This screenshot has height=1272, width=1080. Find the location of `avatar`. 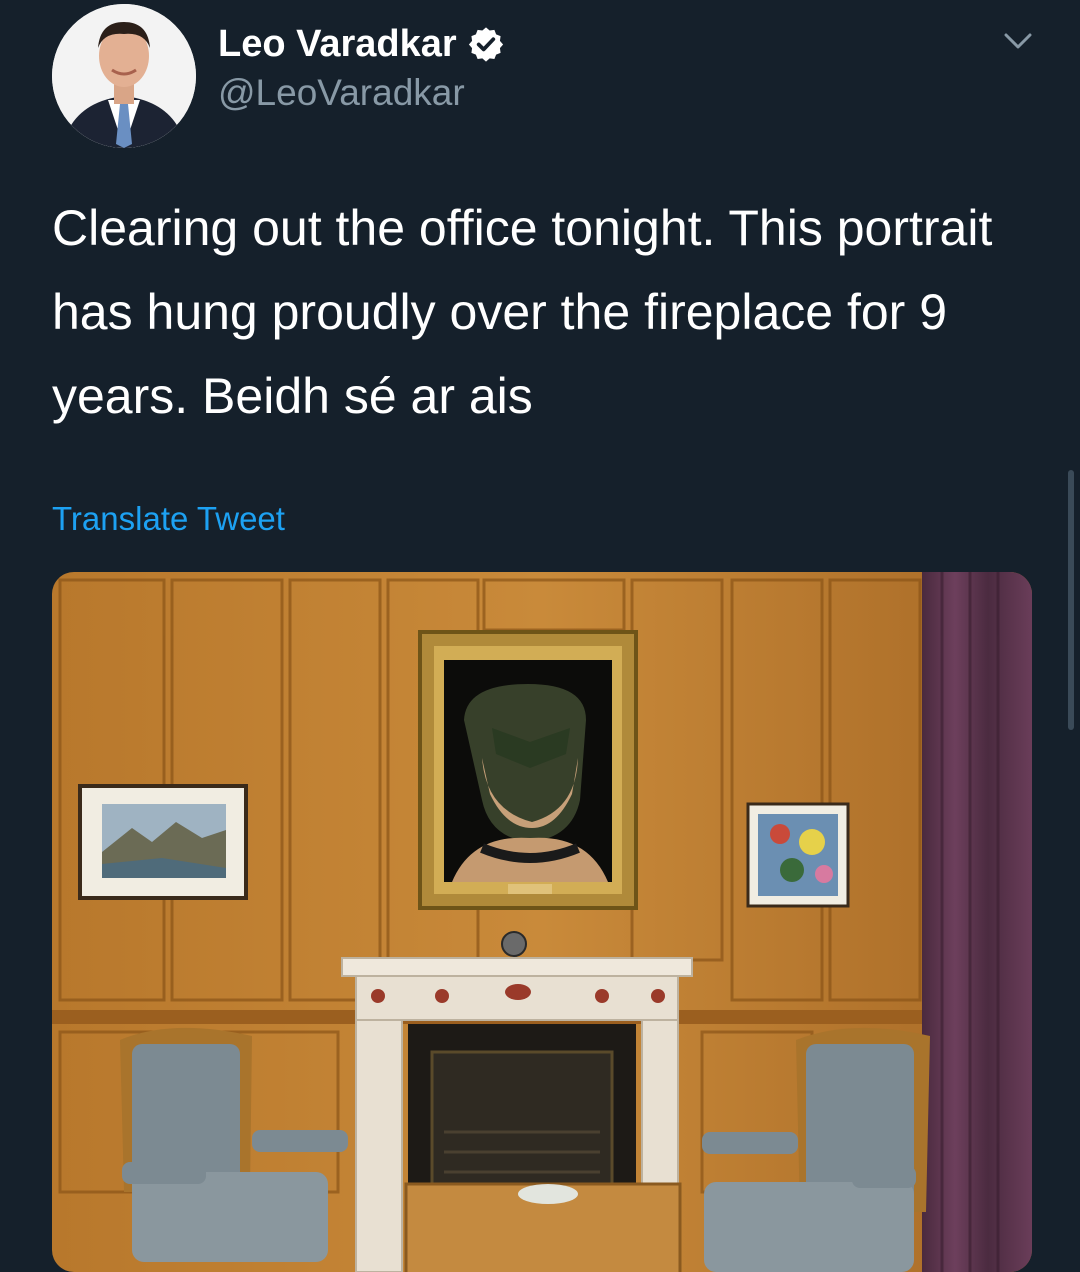

avatar is located at coordinates (124, 76).